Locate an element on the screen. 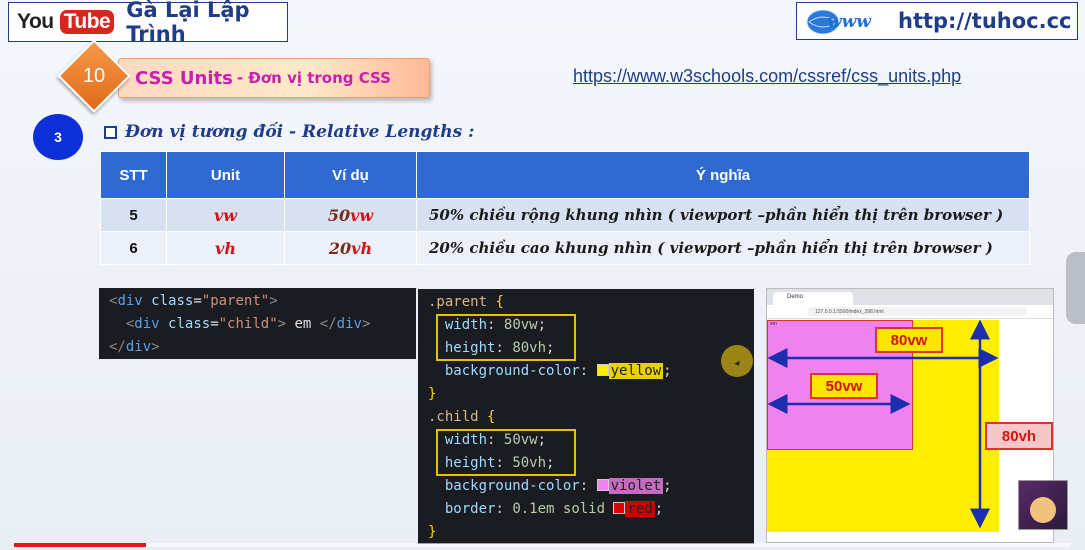 The height and width of the screenshot is (550, 1085). avatar is located at coordinates (1043, 505).